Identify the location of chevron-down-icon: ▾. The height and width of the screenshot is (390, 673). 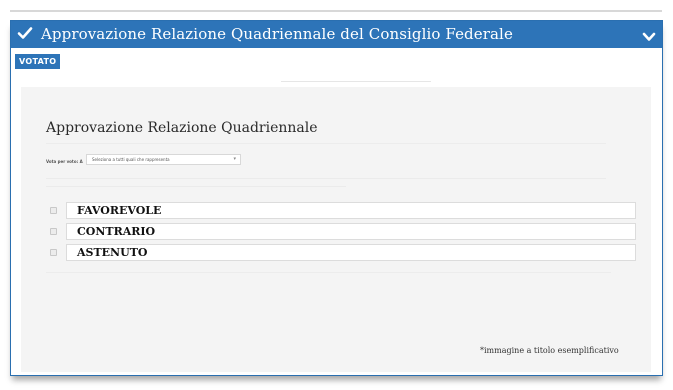
(234, 159).